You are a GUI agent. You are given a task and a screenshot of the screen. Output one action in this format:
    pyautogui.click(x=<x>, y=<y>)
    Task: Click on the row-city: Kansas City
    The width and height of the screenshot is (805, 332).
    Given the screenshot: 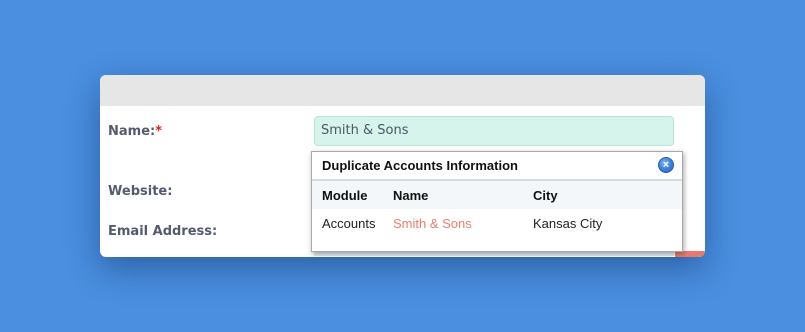 What is the action you would take?
    pyautogui.click(x=568, y=223)
    